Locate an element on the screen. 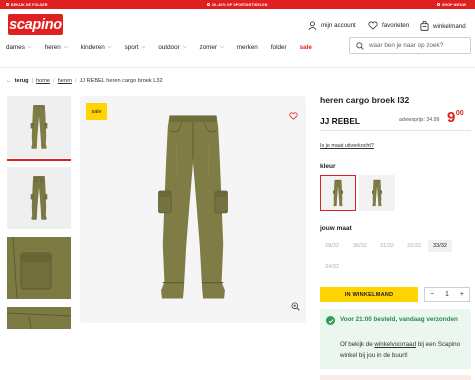  sale-badge: sale is located at coordinates (96, 111).